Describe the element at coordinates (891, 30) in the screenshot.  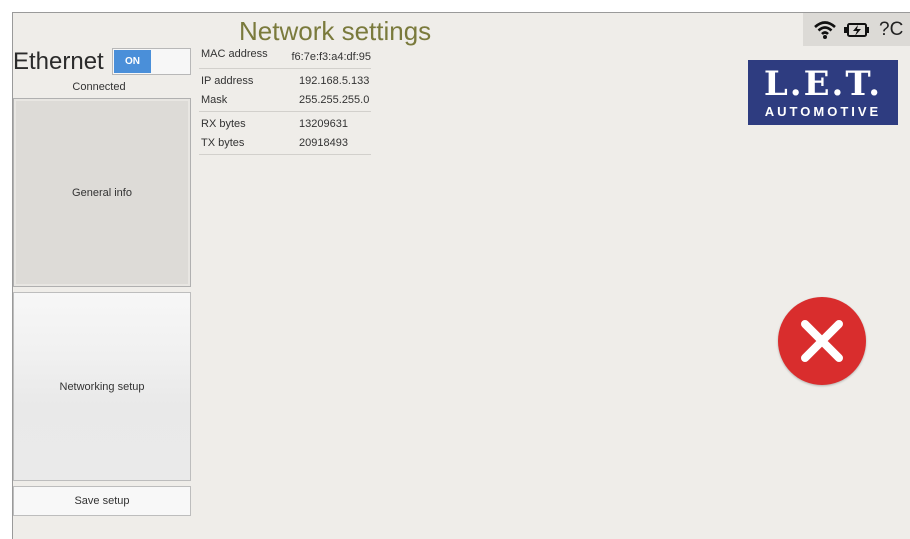
I see `help-icon: ?C` at that location.